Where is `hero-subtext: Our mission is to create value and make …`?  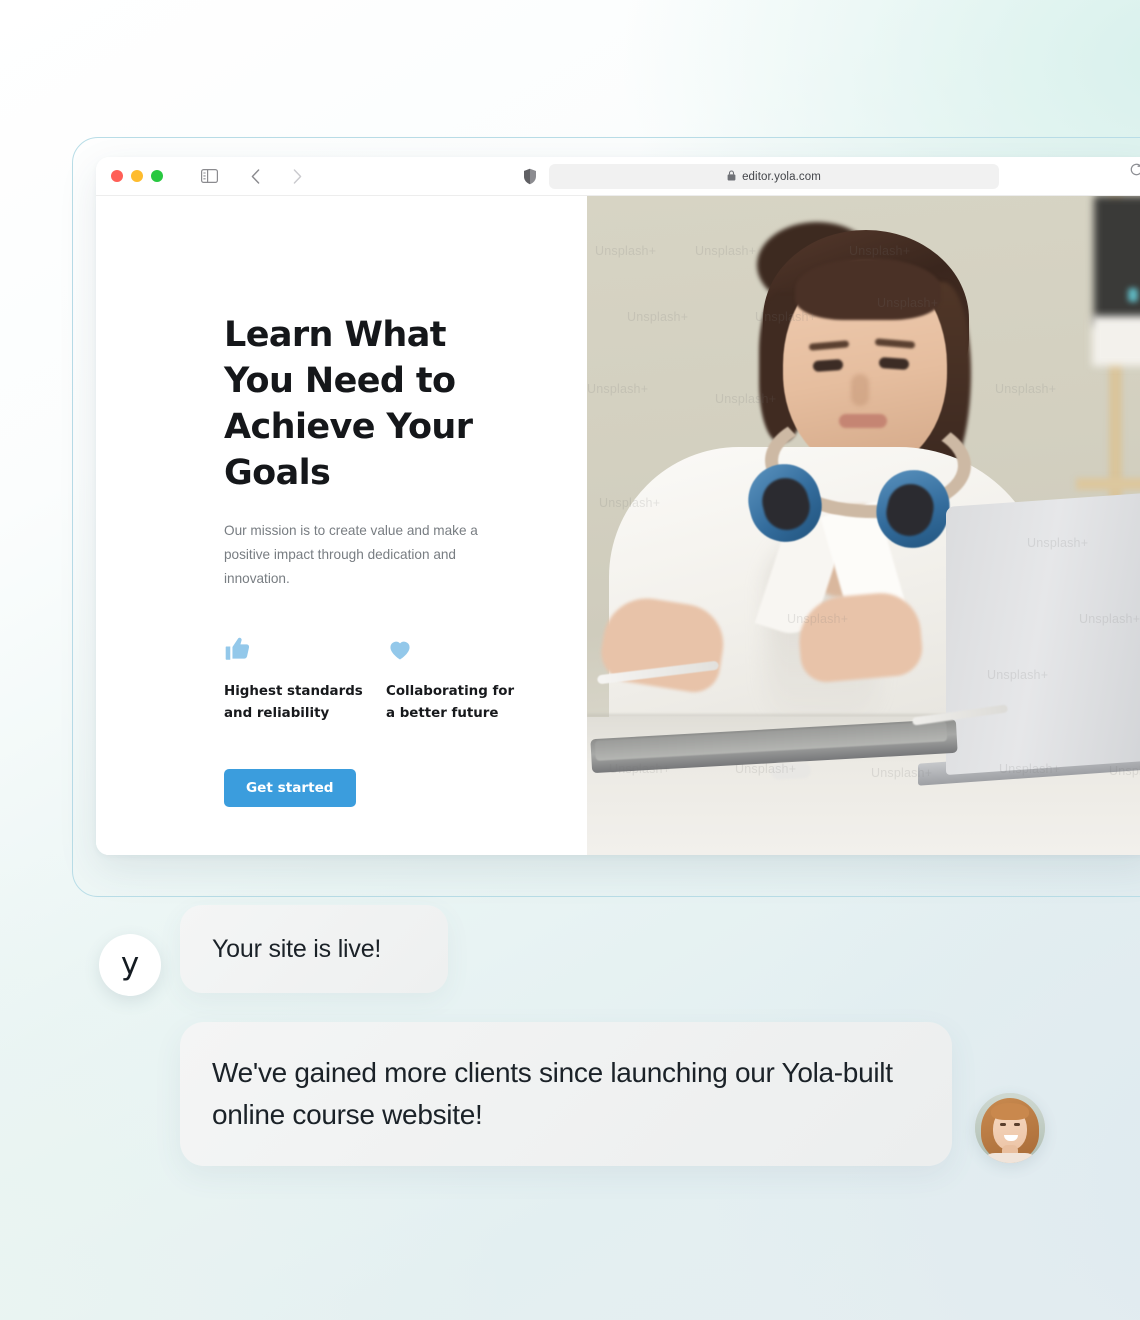 hero-subtext: Our mission is to create value and make … is located at coordinates (351, 554).